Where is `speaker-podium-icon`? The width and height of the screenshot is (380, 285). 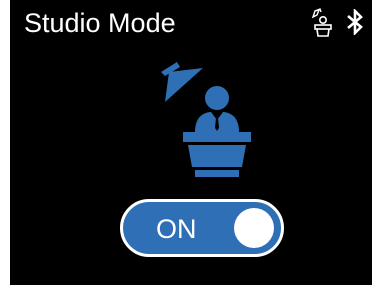 speaker-podium-icon is located at coordinates (206, 119).